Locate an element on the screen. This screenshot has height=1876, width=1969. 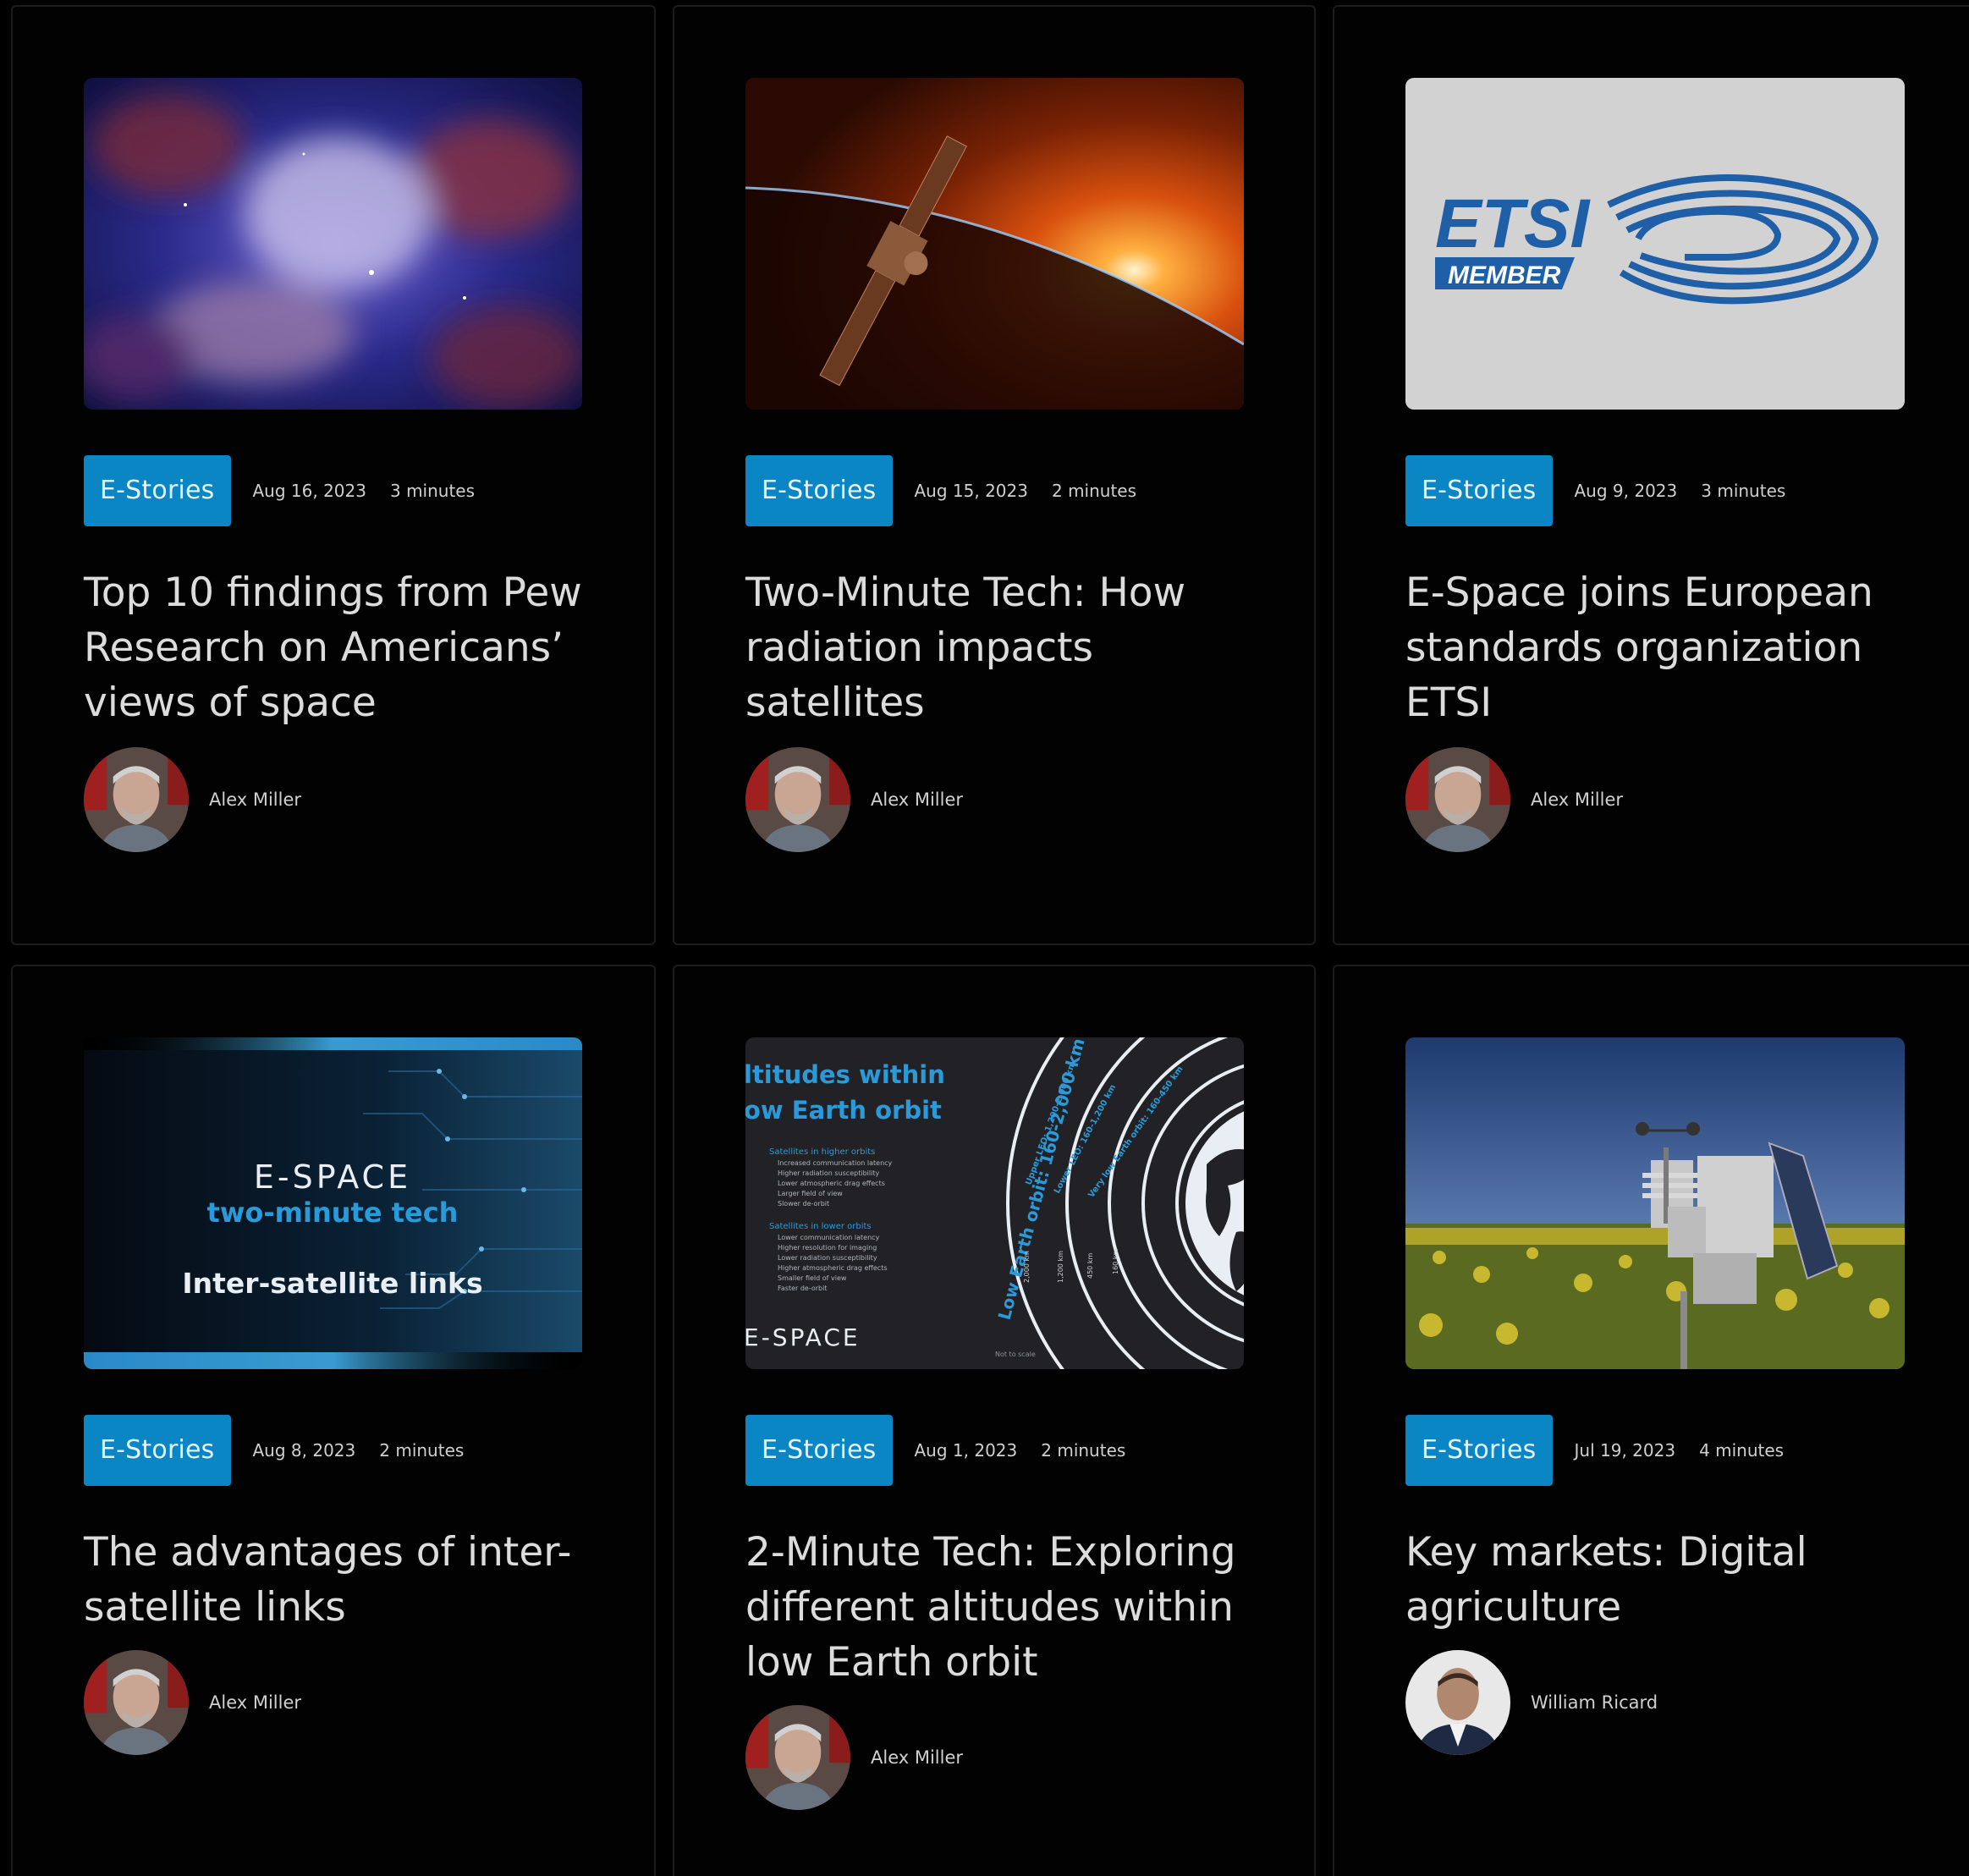
author: William Ricard is located at coordinates (1531, 1702).